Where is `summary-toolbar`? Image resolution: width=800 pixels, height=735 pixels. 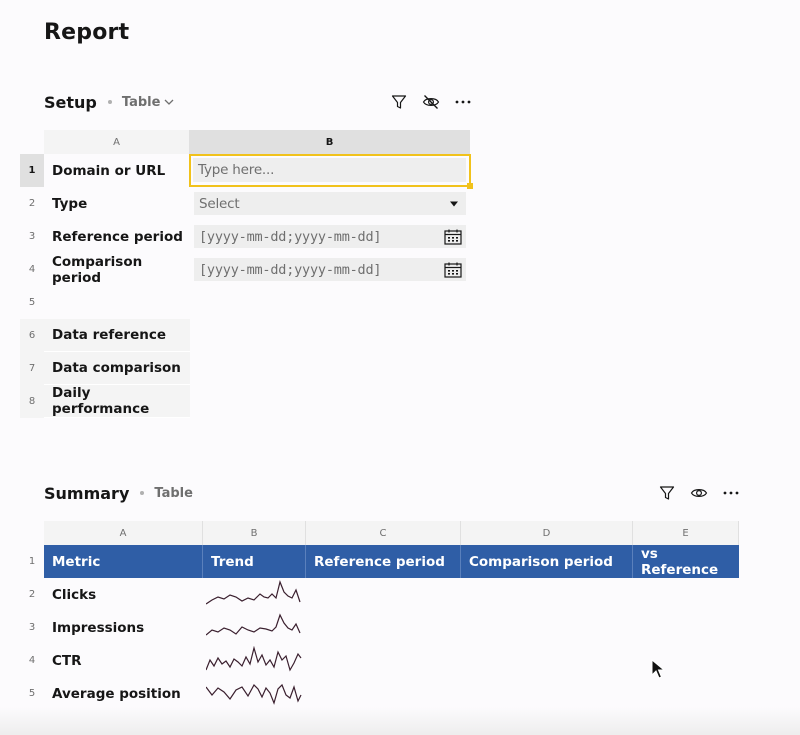 summary-toolbar is located at coordinates (699, 493).